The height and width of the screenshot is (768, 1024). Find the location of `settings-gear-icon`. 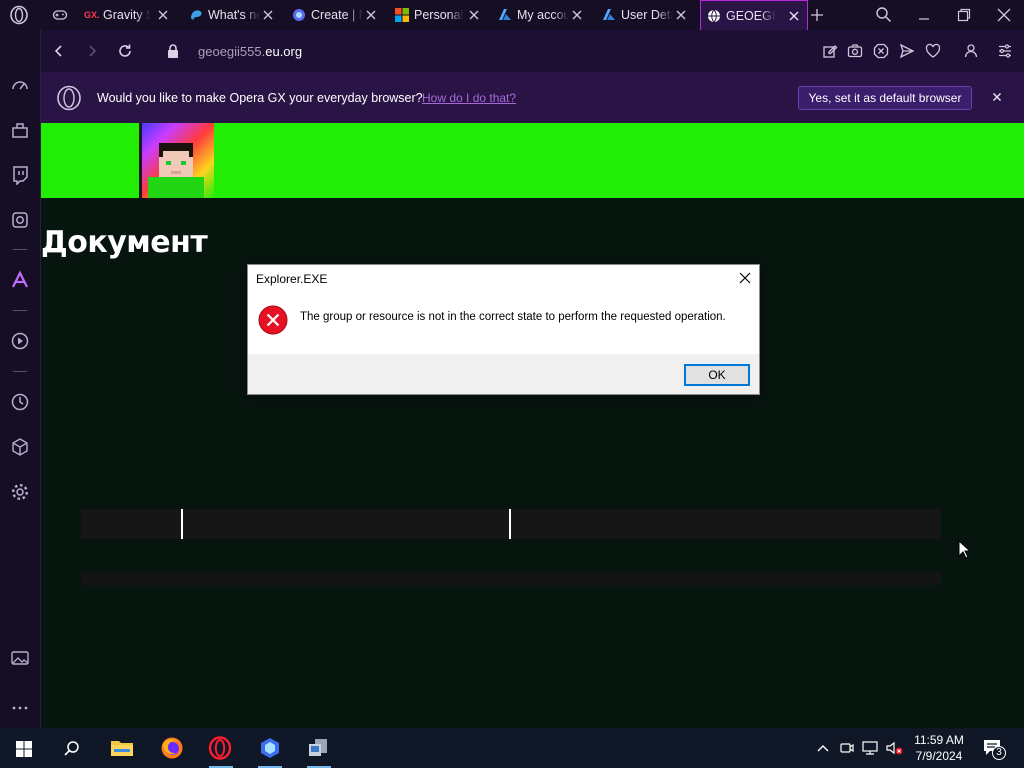

settings-gear-icon is located at coordinates (20, 492).